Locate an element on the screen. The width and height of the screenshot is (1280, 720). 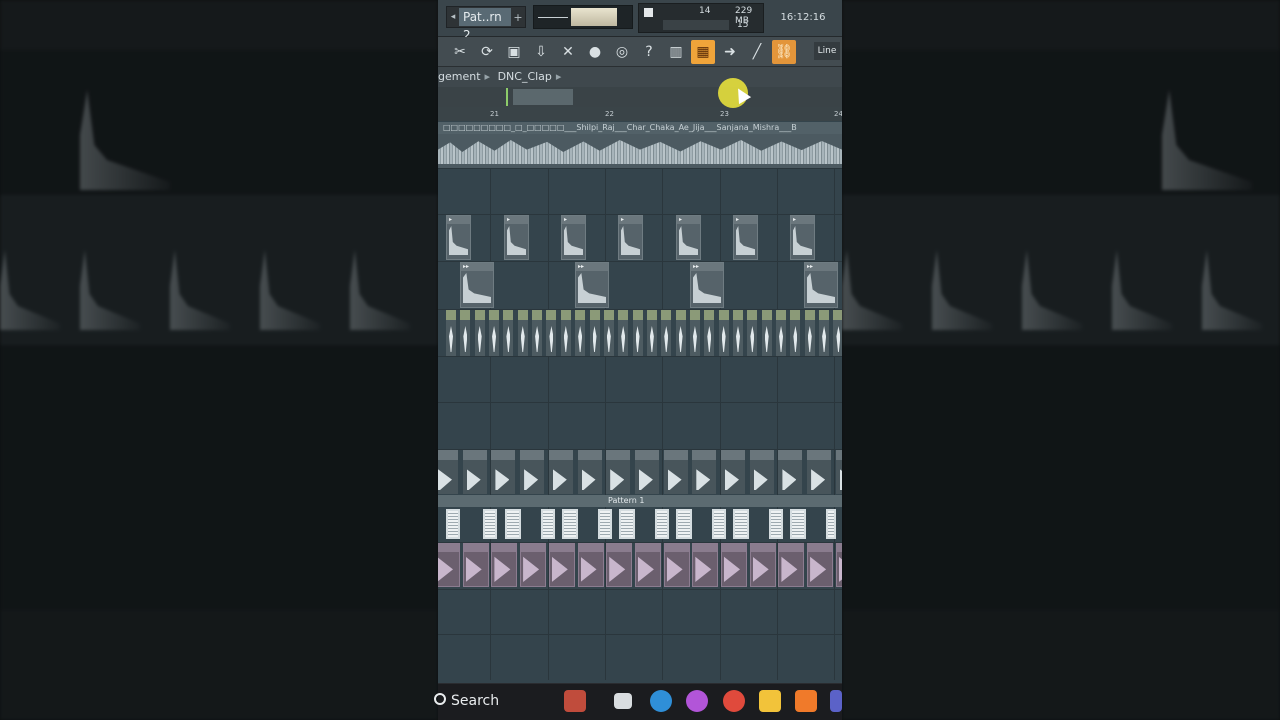
timeline-ruler: 21 22 23 24 is located at coordinates (640, 114).